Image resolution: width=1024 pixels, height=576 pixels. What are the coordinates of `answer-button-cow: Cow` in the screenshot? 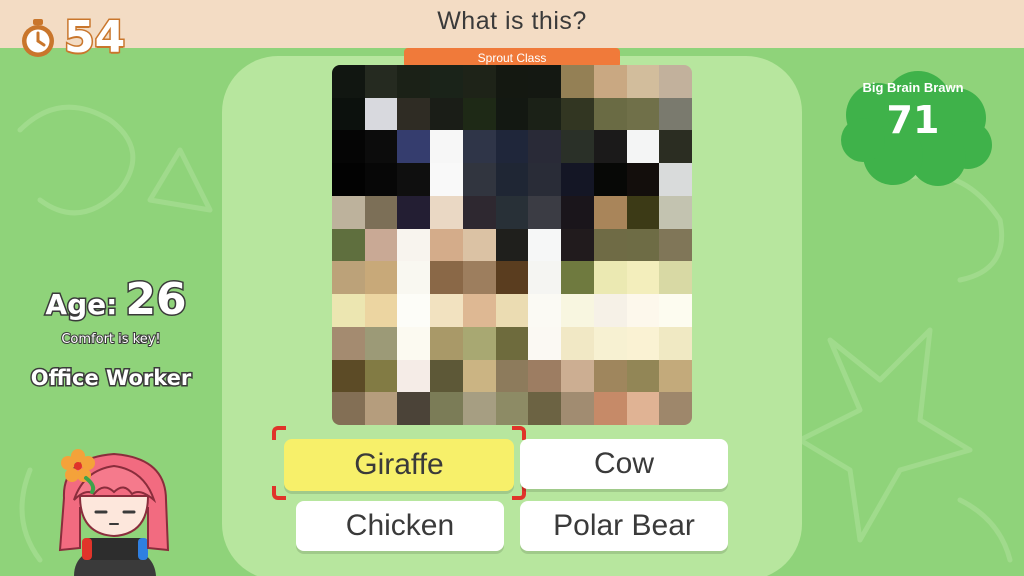 It's located at (624, 464).